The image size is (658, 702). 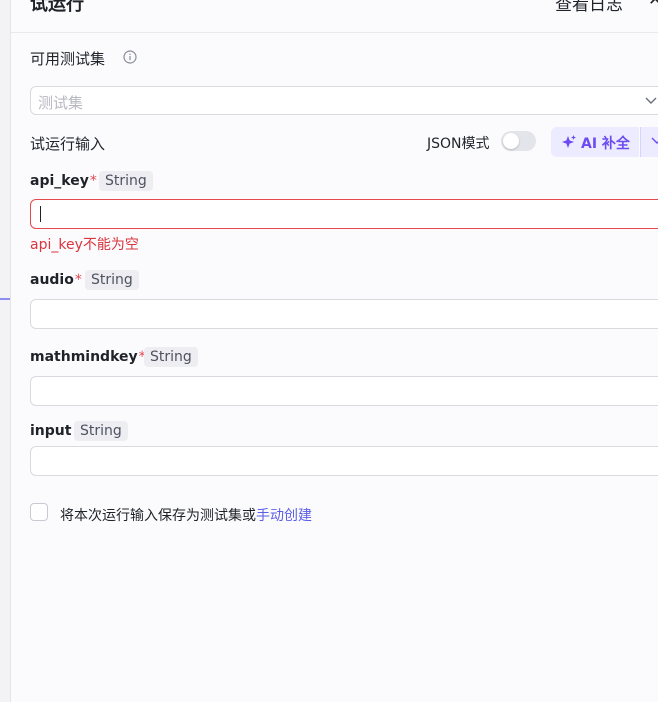 What do you see at coordinates (101, 431) in the screenshot?
I see `input-type-tag: String` at bounding box center [101, 431].